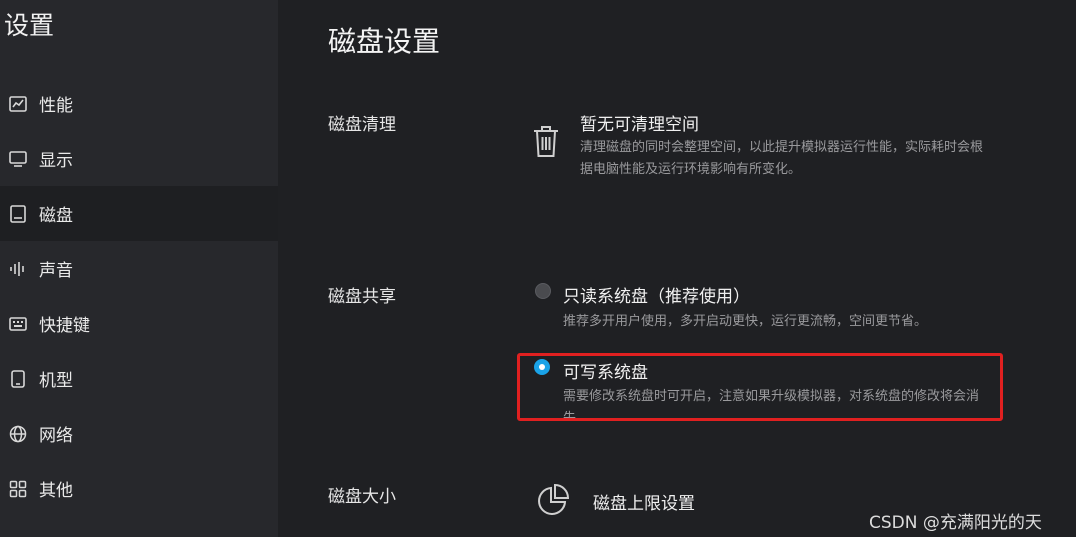 This screenshot has height=537, width=1076. What do you see at coordinates (955, 523) in the screenshot?
I see `watermark: CSDN @充满阳光的天` at bounding box center [955, 523].